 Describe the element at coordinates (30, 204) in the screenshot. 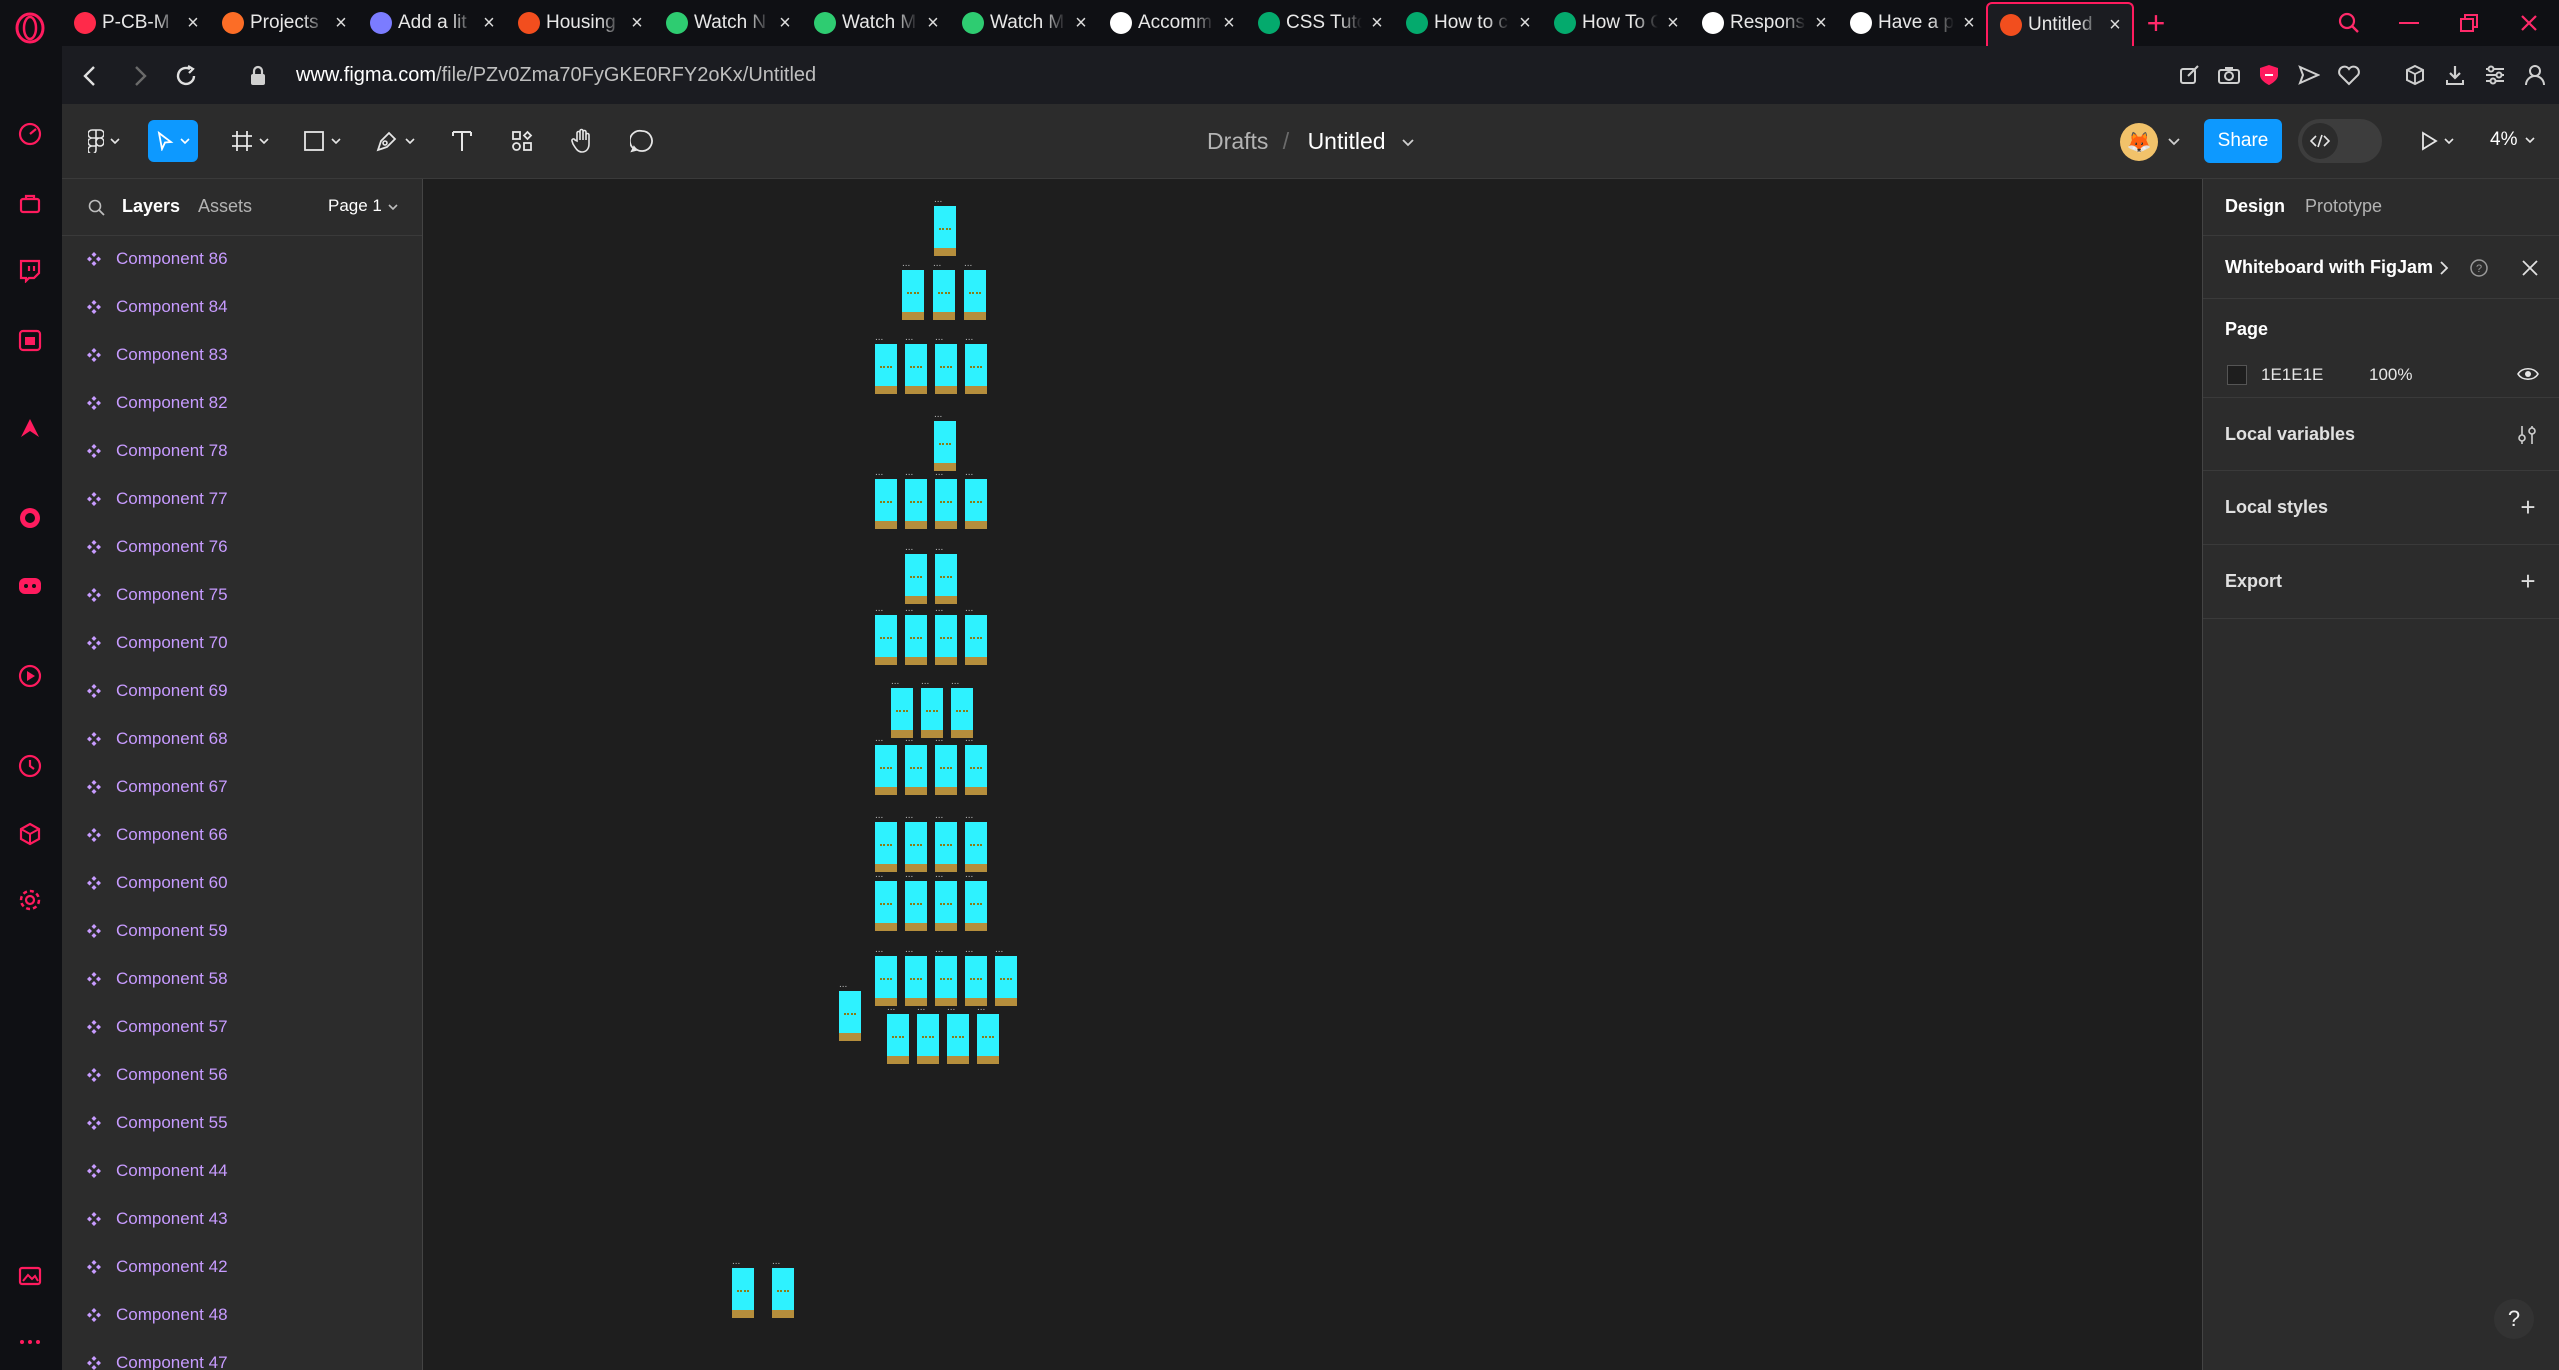

I see `briefcase-icon` at that location.